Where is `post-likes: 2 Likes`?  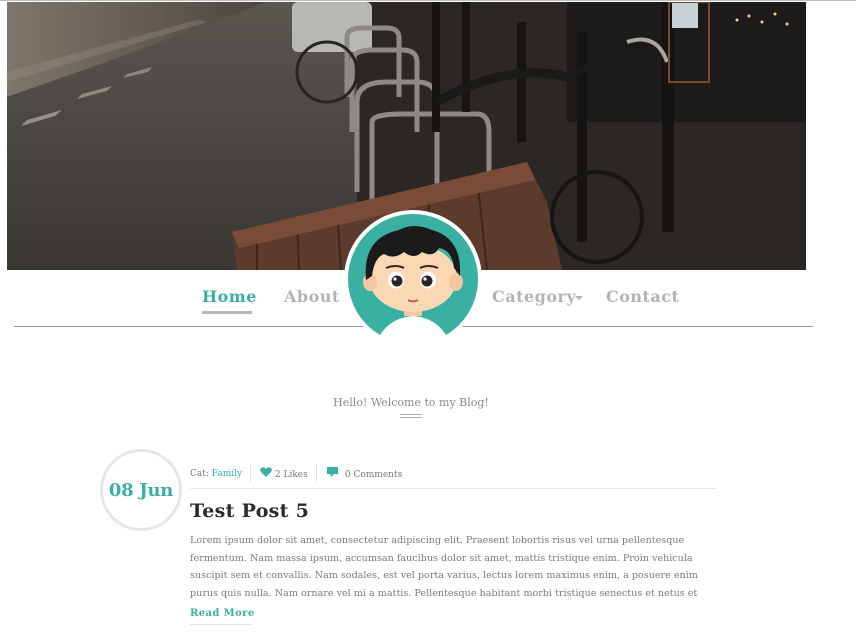 post-likes: 2 Likes is located at coordinates (284, 474).